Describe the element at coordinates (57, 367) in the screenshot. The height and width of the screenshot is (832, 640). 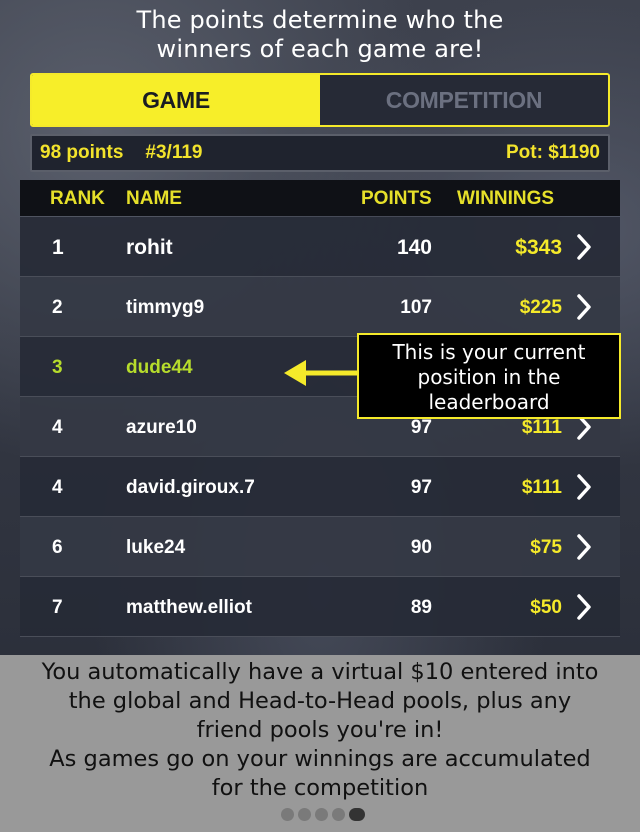
I see `row-rank: 3` at that location.